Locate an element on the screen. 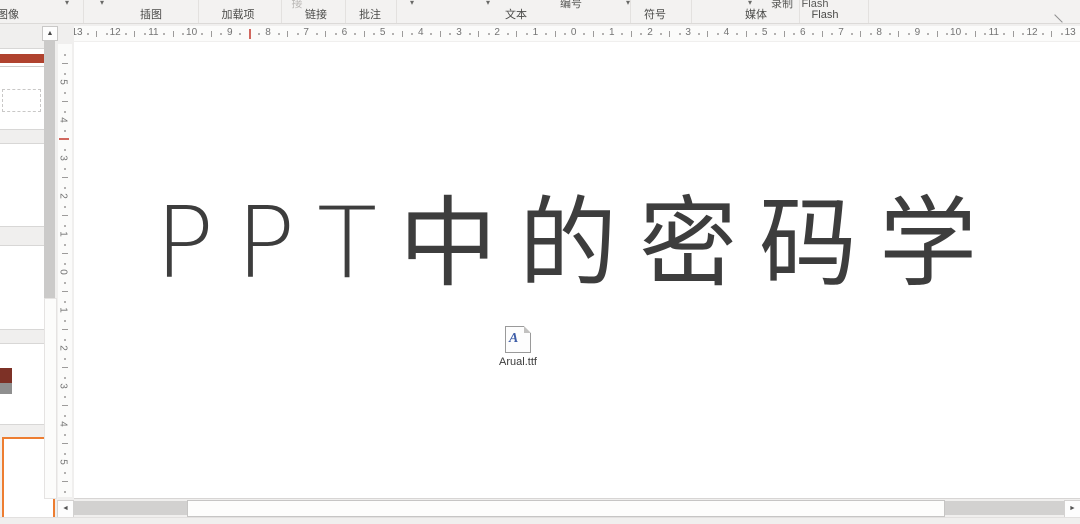 This screenshot has width=1080, height=524. ruler-cursor-mark is located at coordinates (250, 34).